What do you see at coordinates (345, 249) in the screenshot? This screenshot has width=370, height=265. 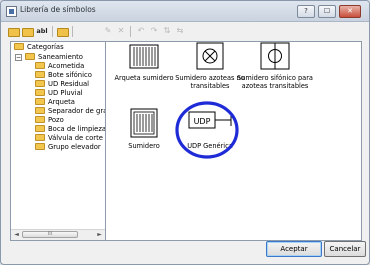 I see `cancel-button: Cancelar` at bounding box center [345, 249].